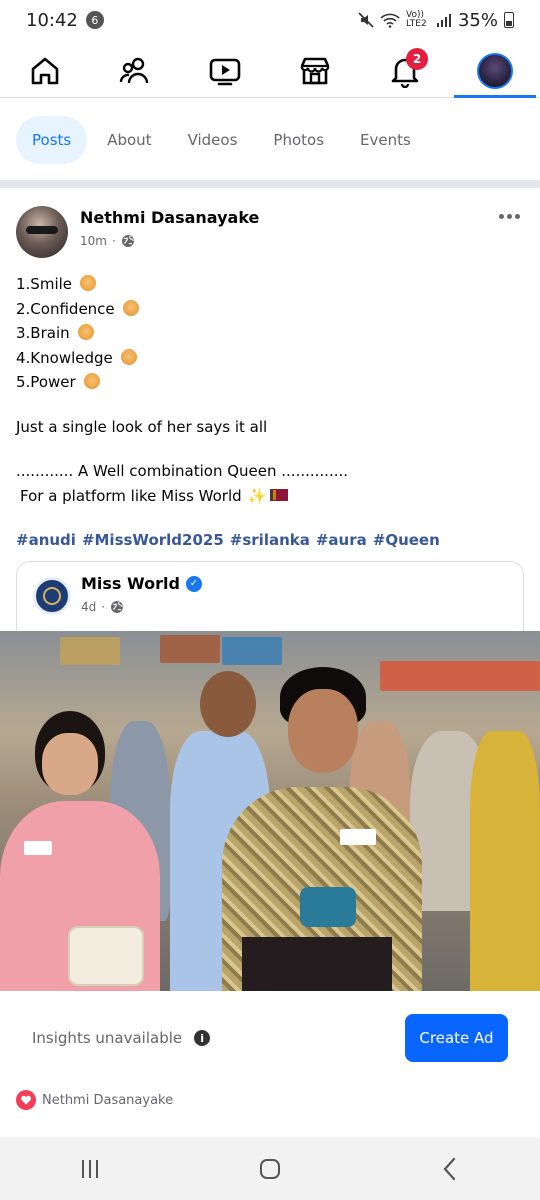 This screenshot has width=540, height=1200. Describe the element at coordinates (341, 540) in the screenshot. I see `hashtag-link: #aura` at that location.